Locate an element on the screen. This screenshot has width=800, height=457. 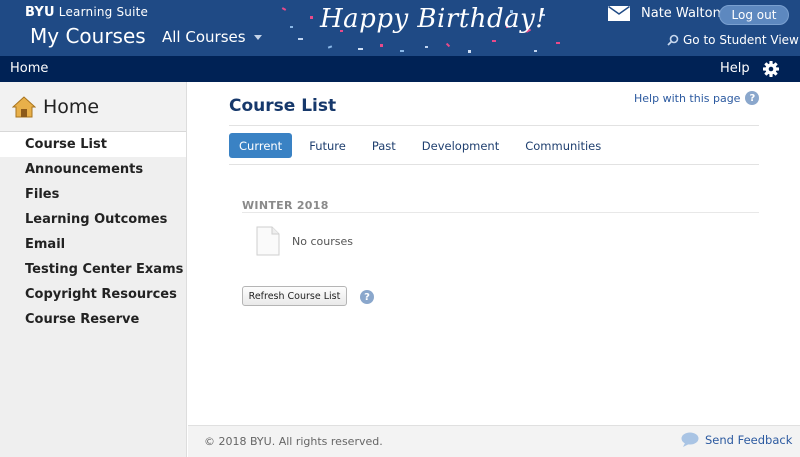
student-view-link: Go to Student View is located at coordinates (733, 40).